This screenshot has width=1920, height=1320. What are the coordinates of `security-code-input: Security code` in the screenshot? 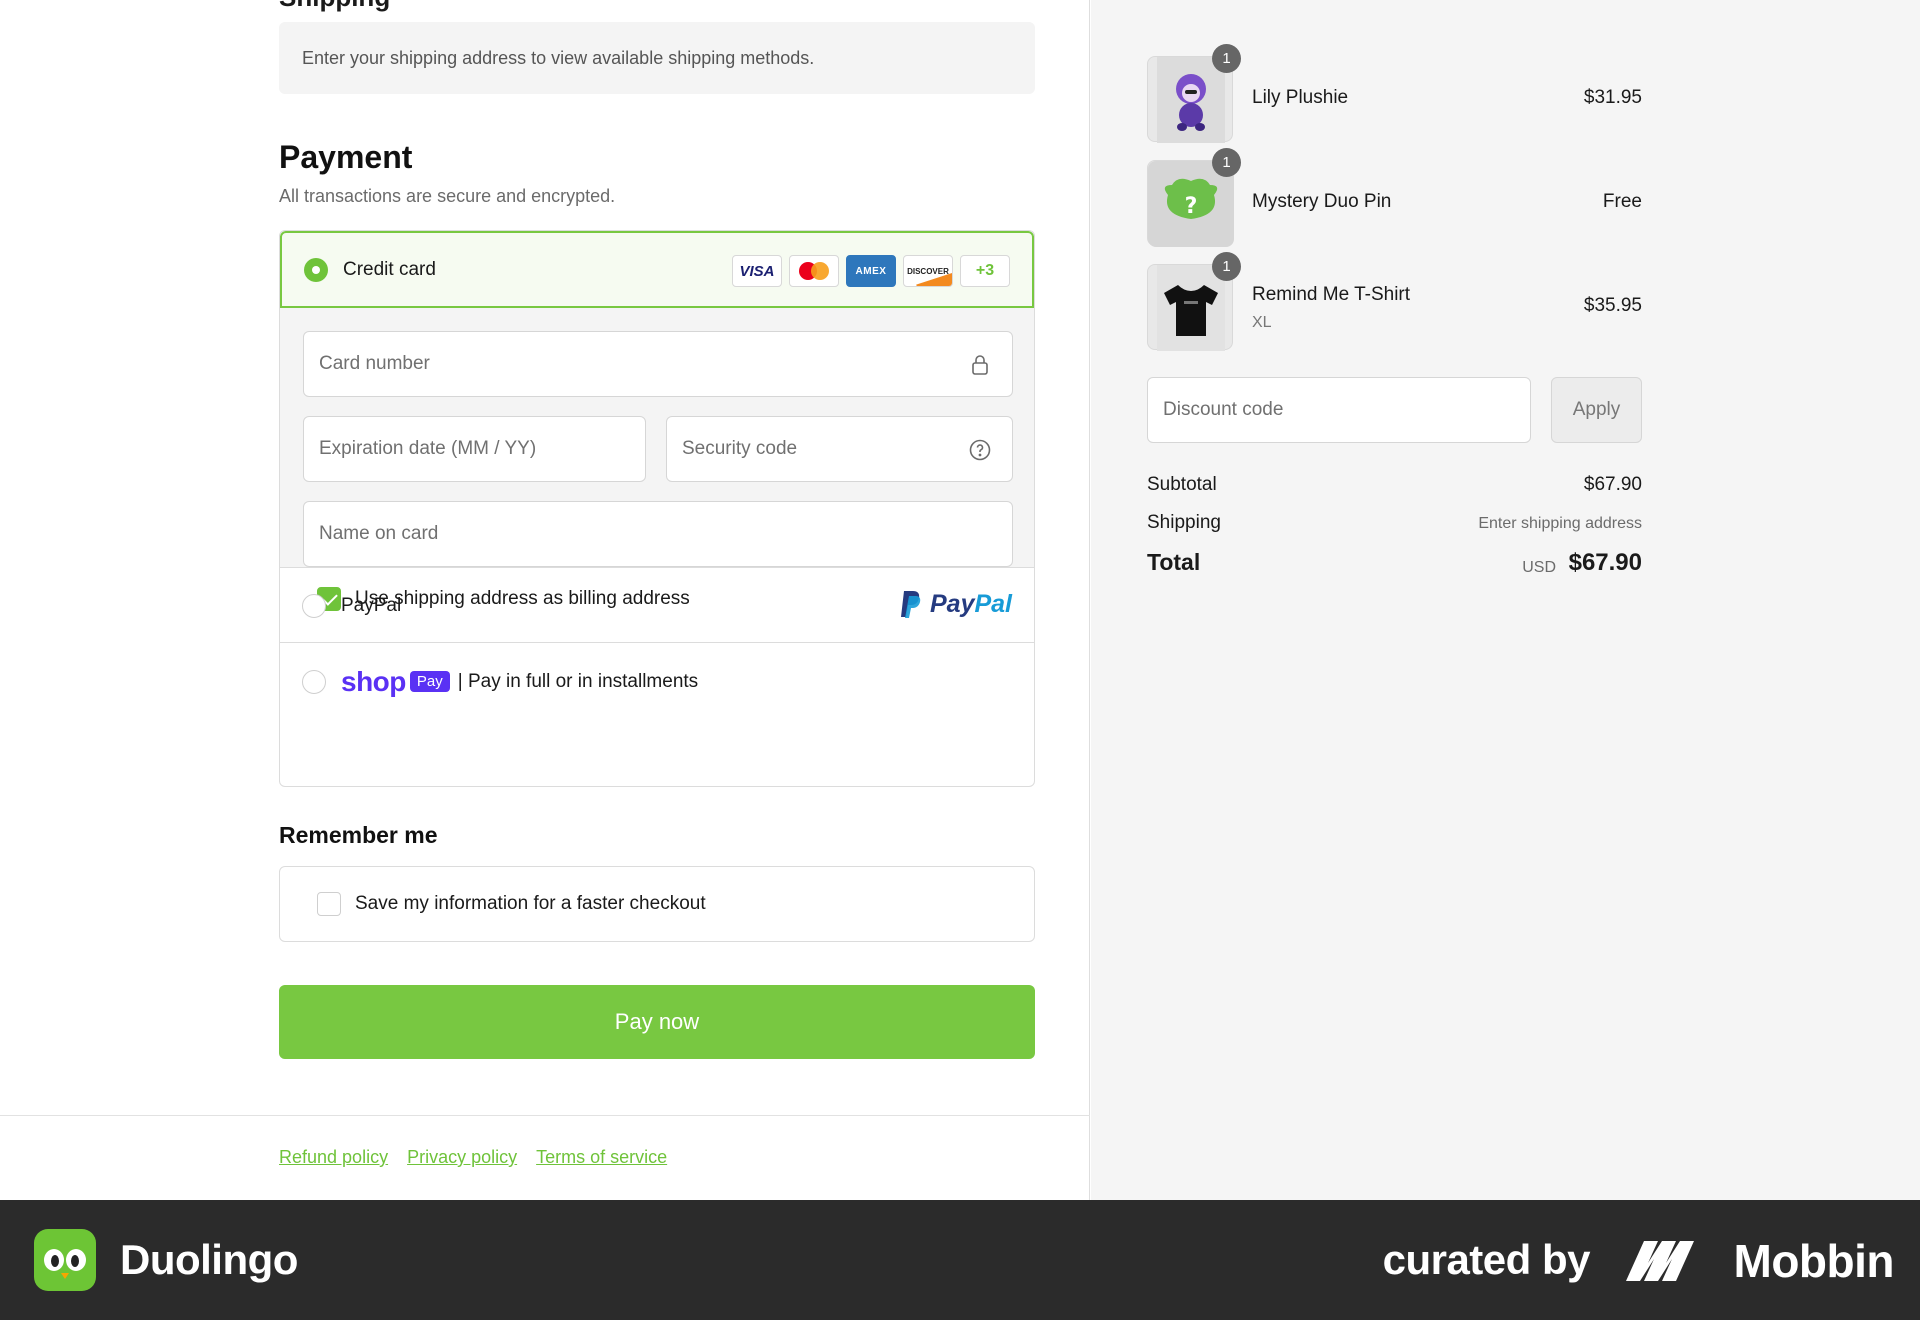 It's located at (839, 449).